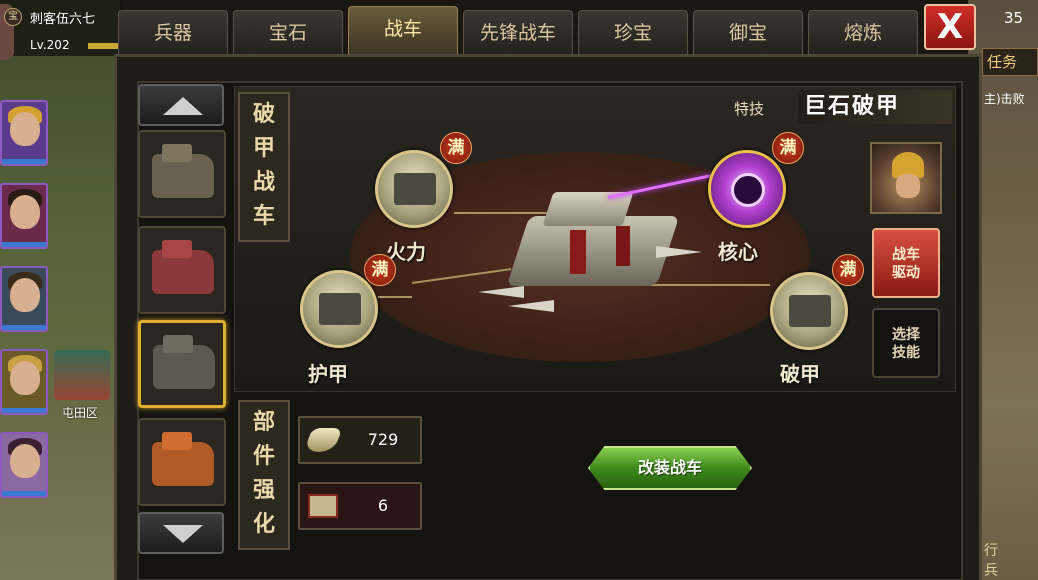 This screenshot has height=580, width=1038. Describe the element at coordinates (395, 297) in the screenshot. I see `link-line-armor` at that location.